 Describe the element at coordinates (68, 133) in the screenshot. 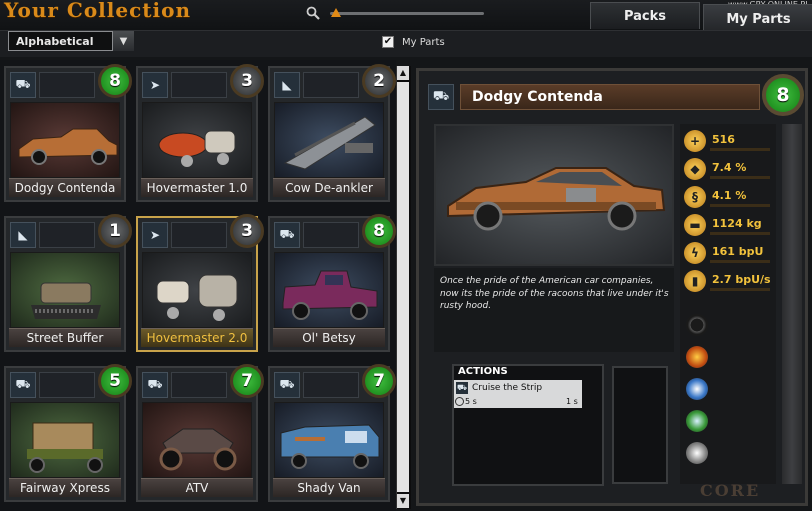

I see `part-card: ⛟ 8 Dodgy Contenda` at that location.